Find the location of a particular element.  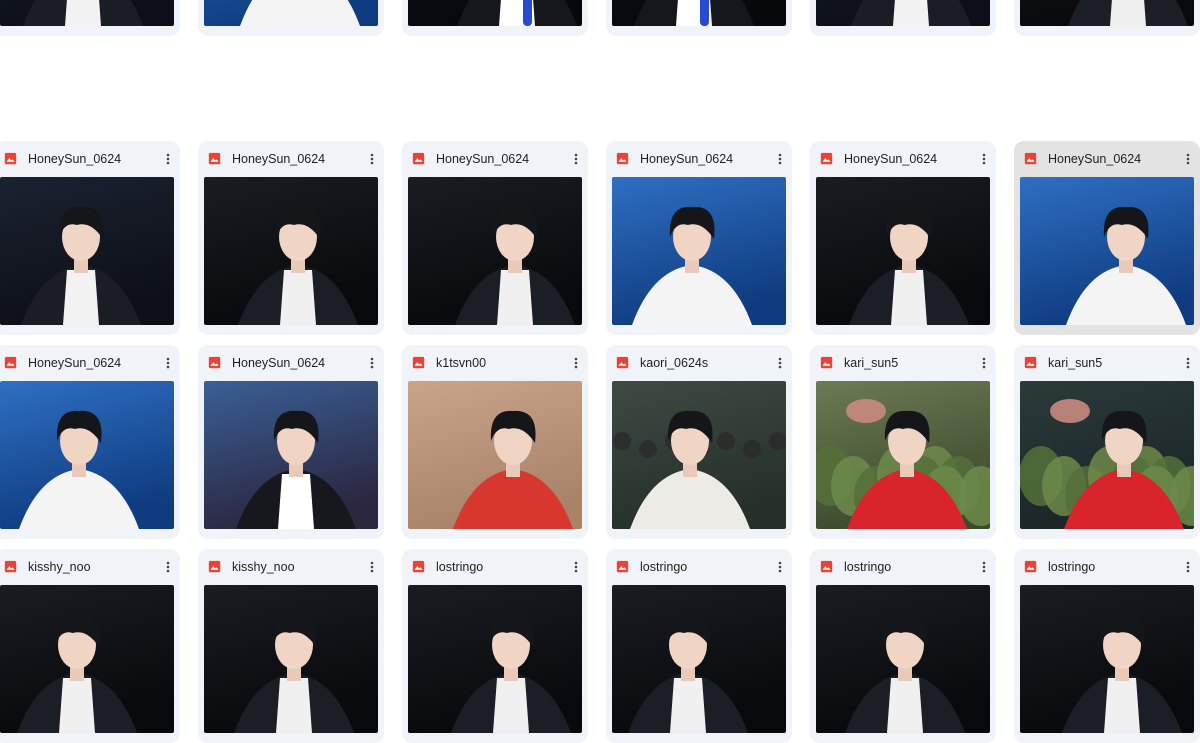

file-name: kisshy_noo is located at coordinates (59, 567).